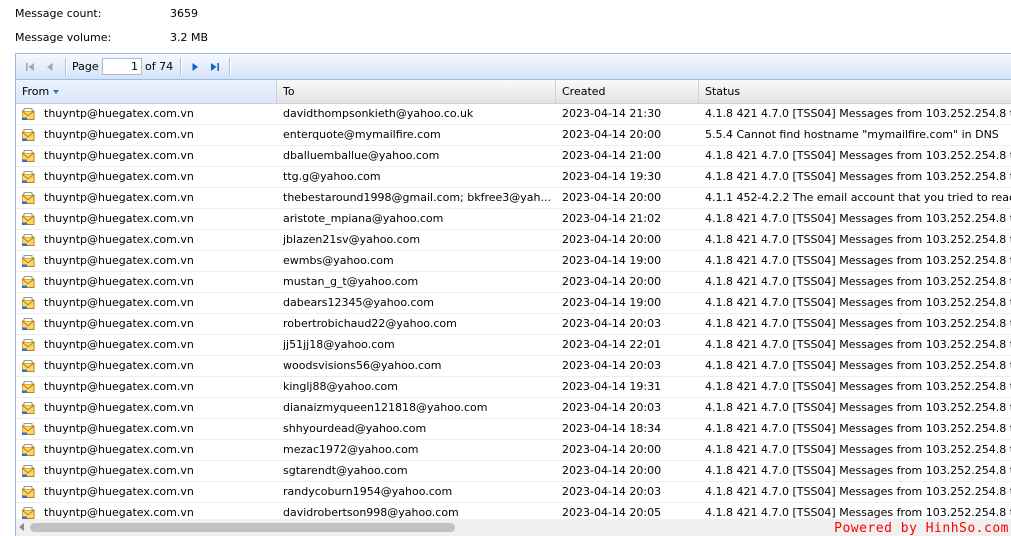 This screenshot has height=536, width=1011. Describe the element at coordinates (370, 323) in the screenshot. I see `cell-to: robertrobichaud22@yahoo.com` at that location.